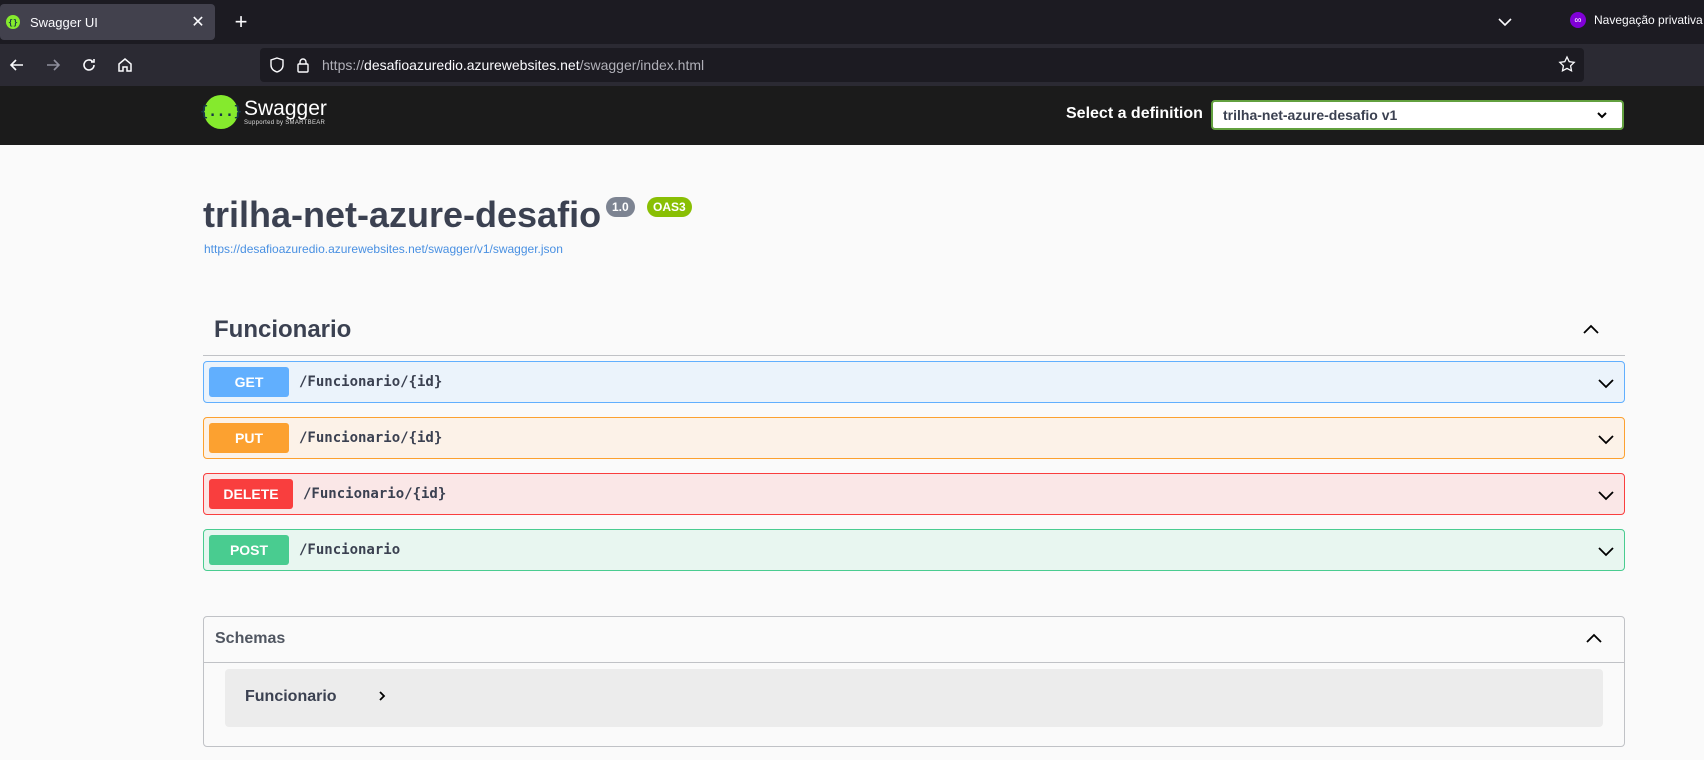 The width and height of the screenshot is (1704, 760). What do you see at coordinates (382, 696) in the screenshot?
I see `chevron-right-icon` at bounding box center [382, 696].